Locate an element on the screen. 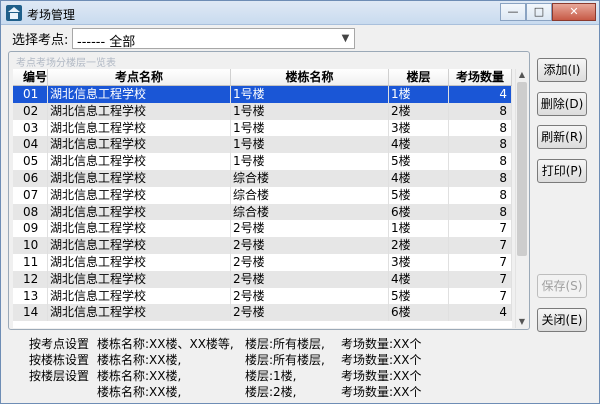 The height and width of the screenshot is (404, 600). scroll-down-icon: ▼ is located at coordinates (522, 322).